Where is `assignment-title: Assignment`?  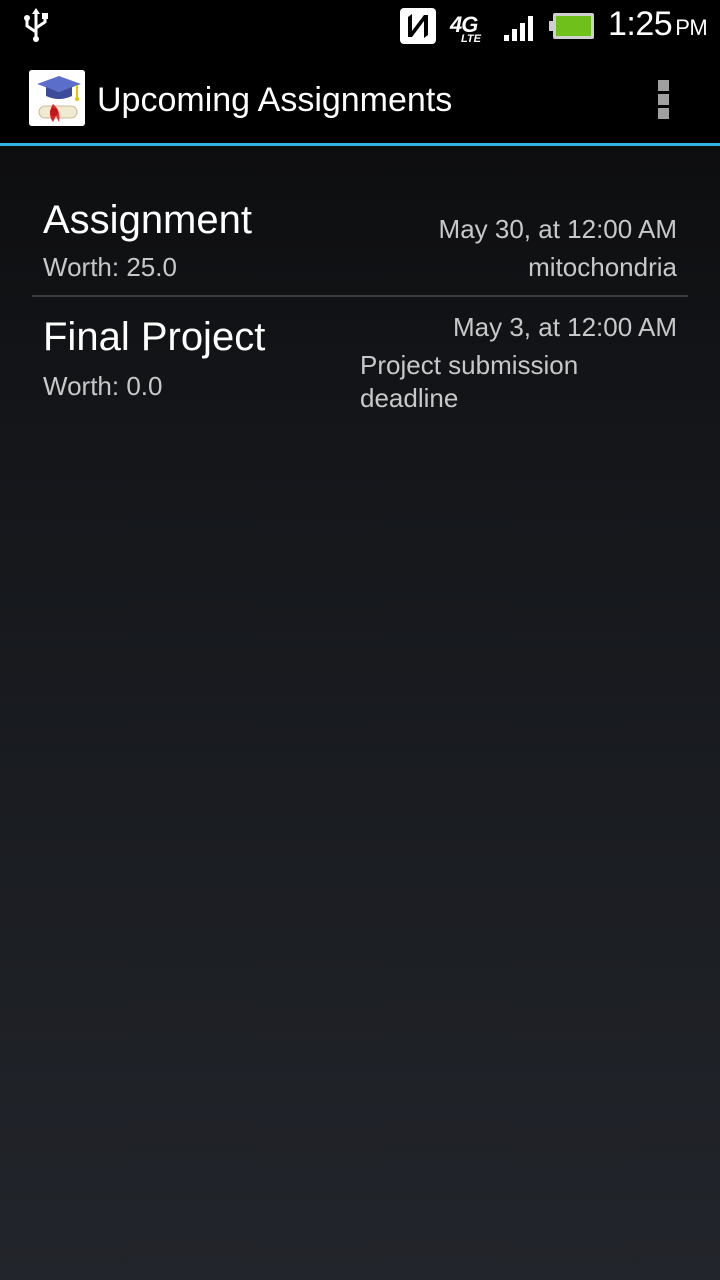 assignment-title: Assignment is located at coordinates (147, 220).